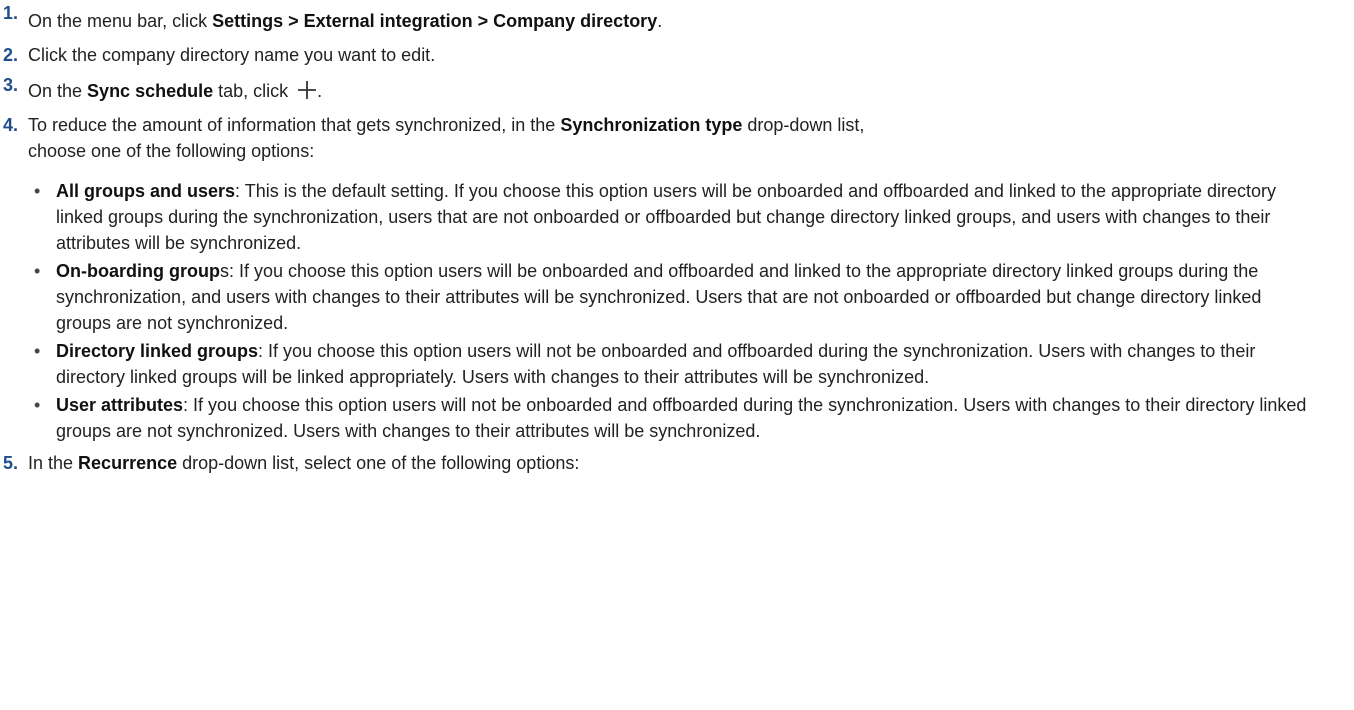 The image size is (1354, 710). I want to click on dropdown-name: Recurrence, so click(128, 463).